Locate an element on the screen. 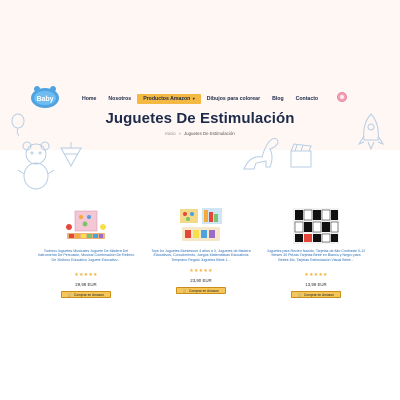 This screenshot has width=400, height=400. nav-item-label: Productos Amazon is located at coordinates (167, 99).